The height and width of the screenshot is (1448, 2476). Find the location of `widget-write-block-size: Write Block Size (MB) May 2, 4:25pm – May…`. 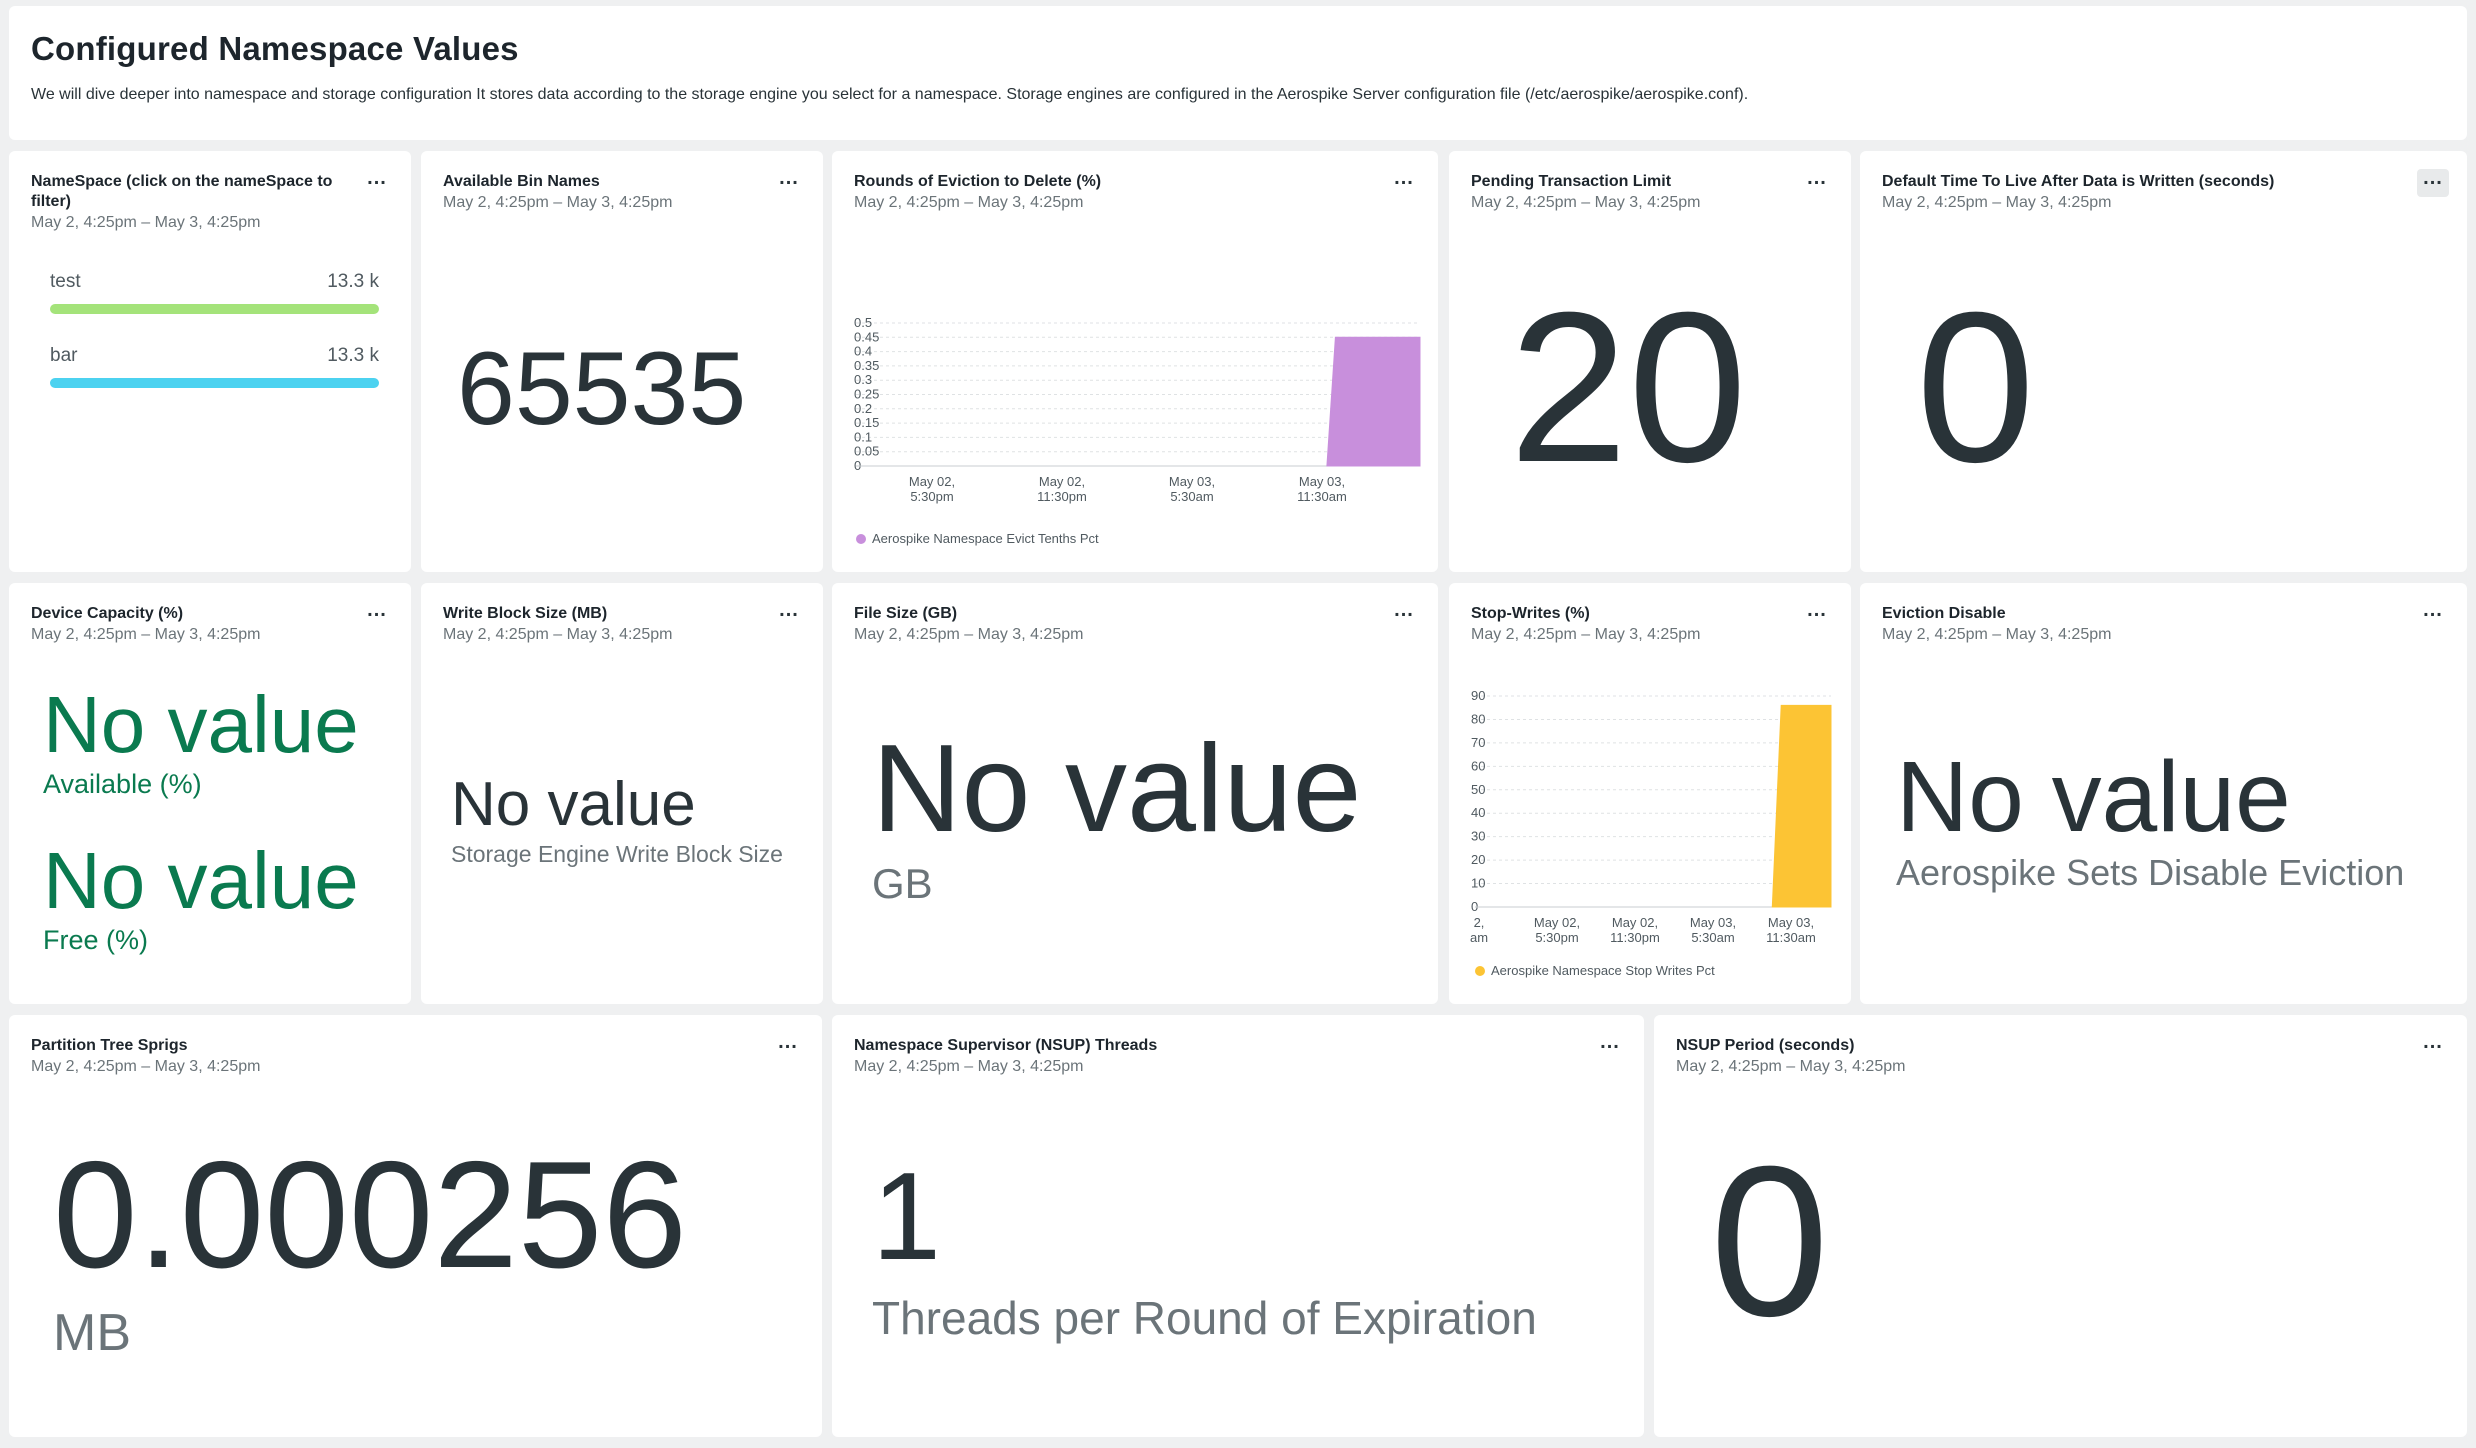

widget-write-block-size: Write Block Size (MB) May 2, 4:25pm – May… is located at coordinates (622, 793).